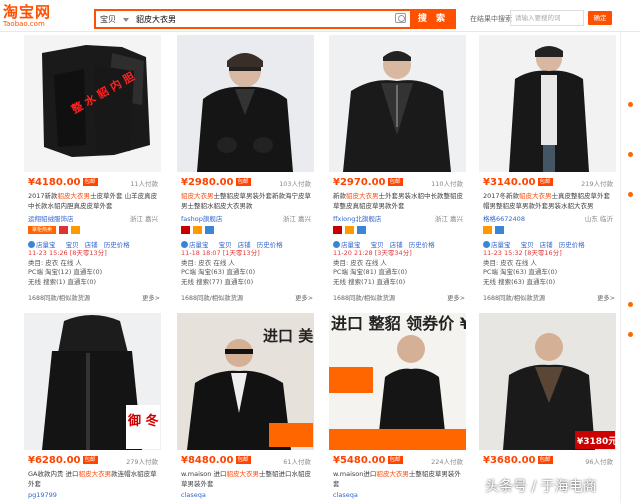  I want to click on product-image: 进口 美国貂 天鹅绒级 领券价 ¥7980, so click(245, 381).